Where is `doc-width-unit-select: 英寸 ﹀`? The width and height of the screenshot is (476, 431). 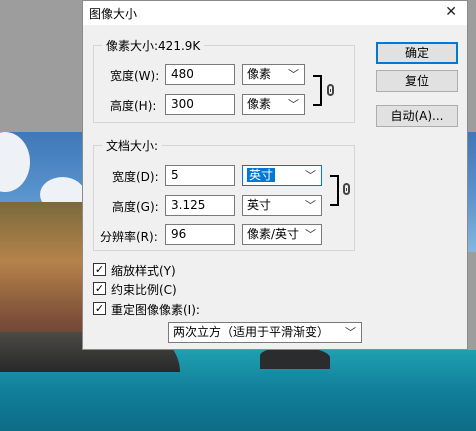
doc-width-unit-select: 英寸 ﹀ is located at coordinates (282, 175).